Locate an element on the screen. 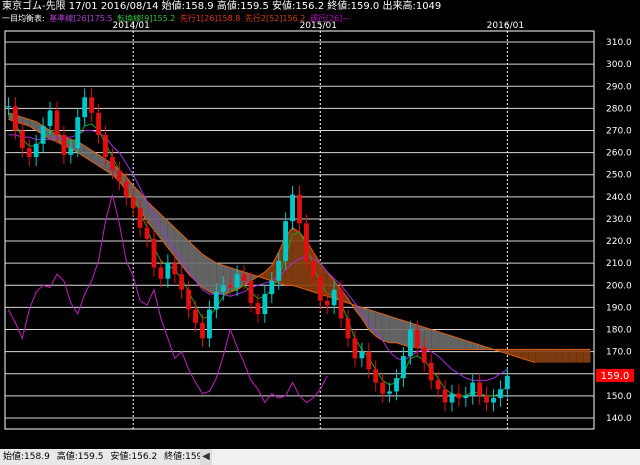 Image resolution: width=640 pixels, height=465 pixels. y-tick-label: 220.0 is located at coordinates (619, 242).